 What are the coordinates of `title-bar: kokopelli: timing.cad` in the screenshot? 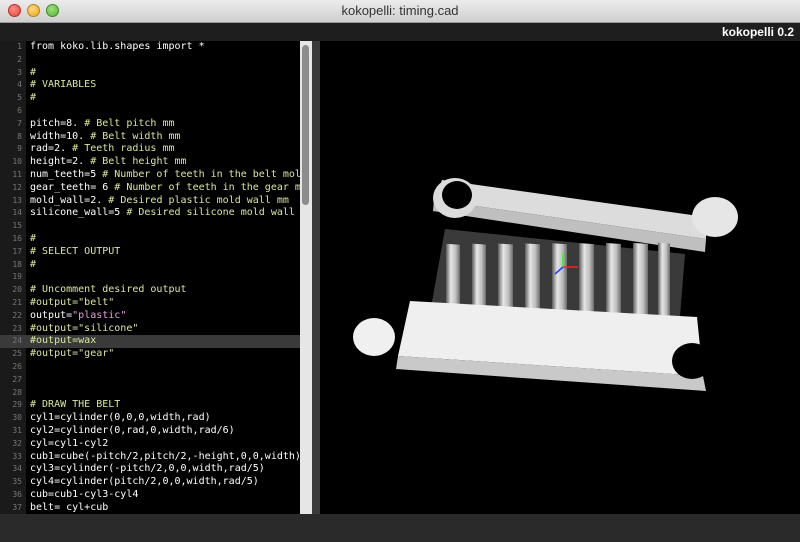 It's located at (400, 11).